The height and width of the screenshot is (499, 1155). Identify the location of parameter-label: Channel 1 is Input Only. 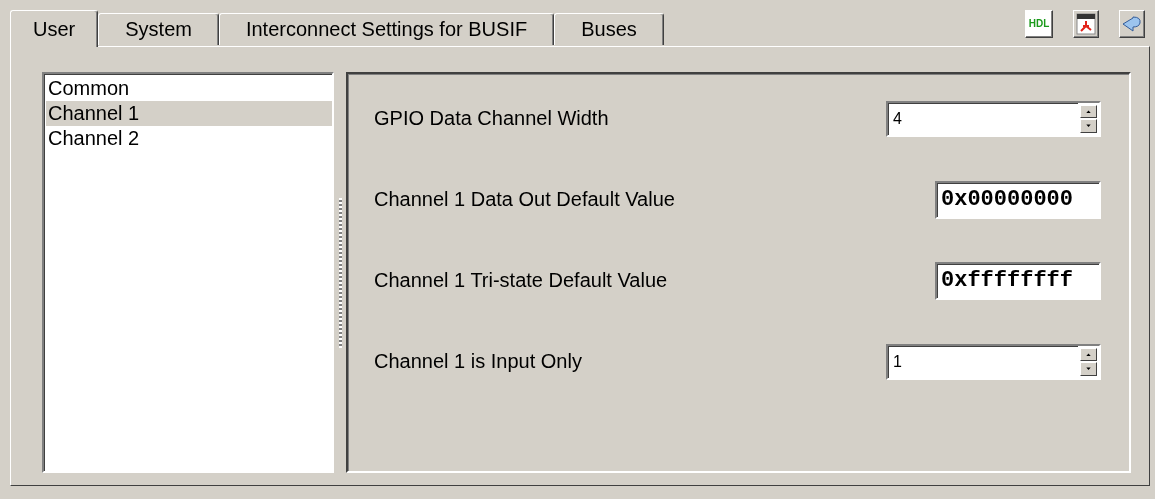
(478, 361).